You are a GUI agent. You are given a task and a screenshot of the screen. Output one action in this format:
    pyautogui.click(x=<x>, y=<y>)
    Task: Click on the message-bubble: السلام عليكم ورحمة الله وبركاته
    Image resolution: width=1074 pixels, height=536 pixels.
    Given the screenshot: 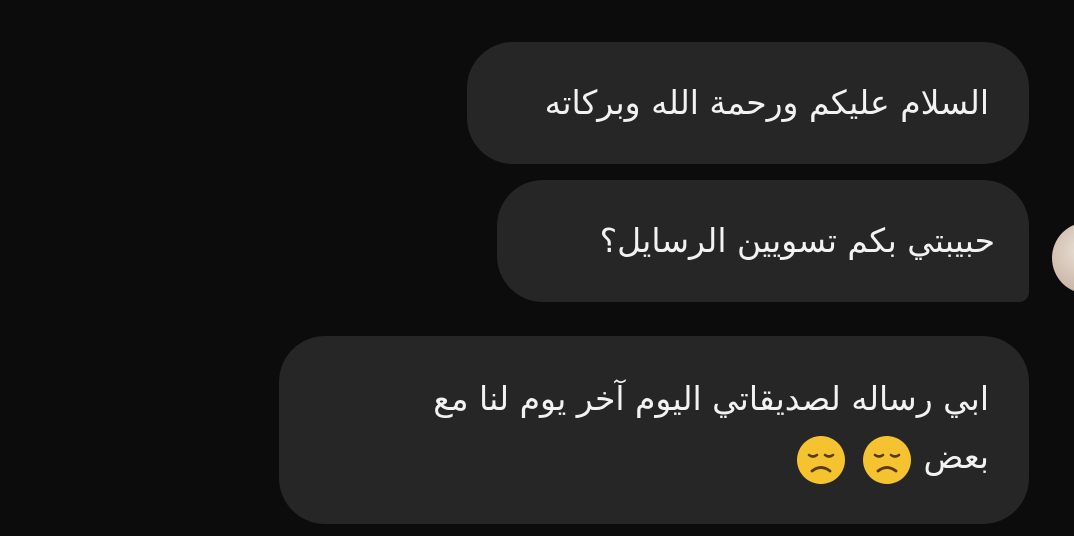 What is the action you would take?
    pyautogui.click(x=748, y=103)
    